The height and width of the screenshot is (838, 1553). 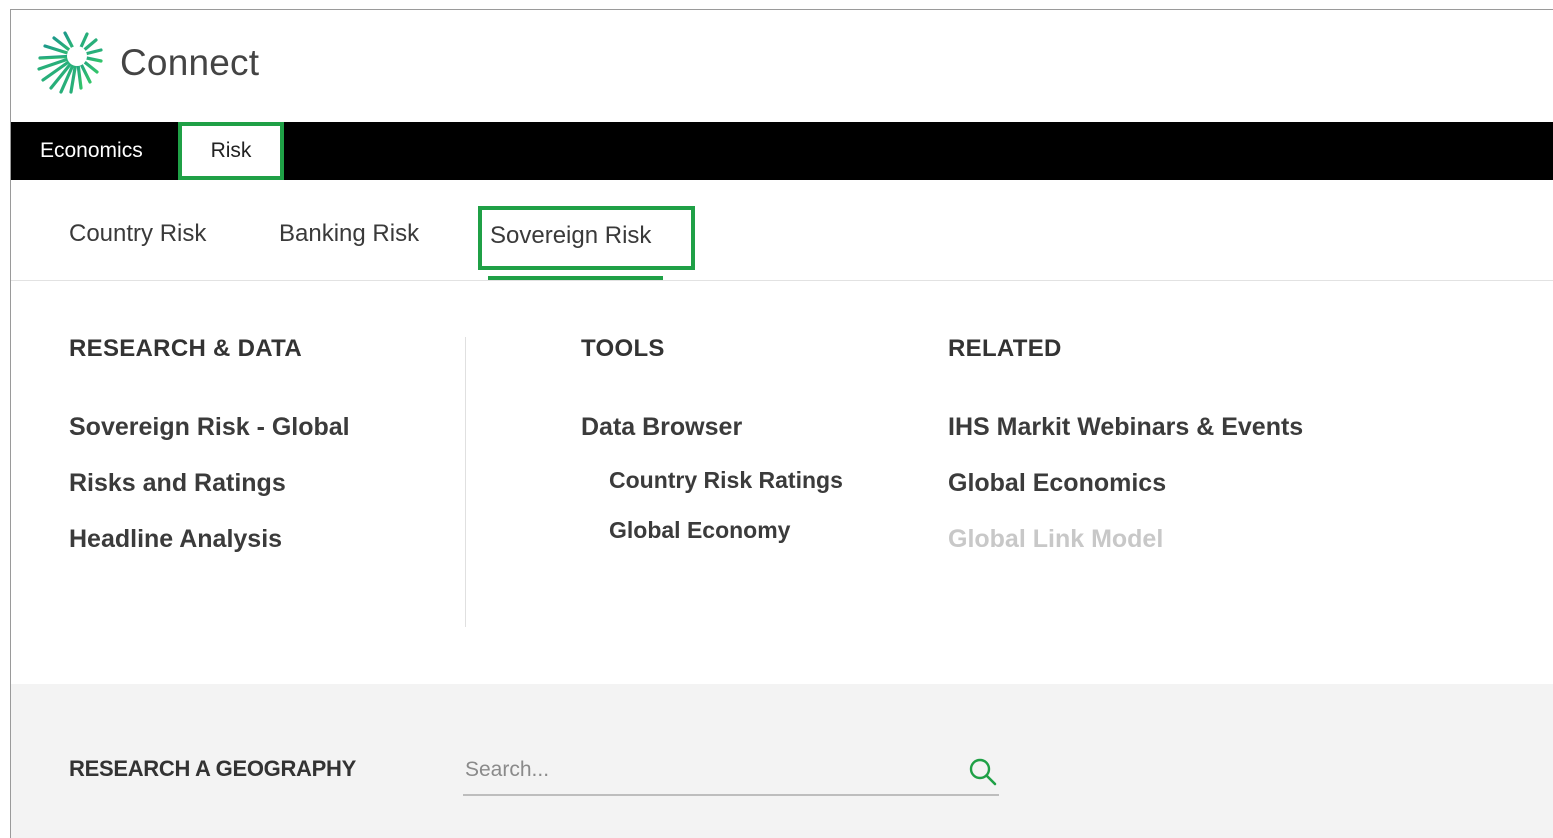 I want to click on logo-icon, so click(x=70, y=62).